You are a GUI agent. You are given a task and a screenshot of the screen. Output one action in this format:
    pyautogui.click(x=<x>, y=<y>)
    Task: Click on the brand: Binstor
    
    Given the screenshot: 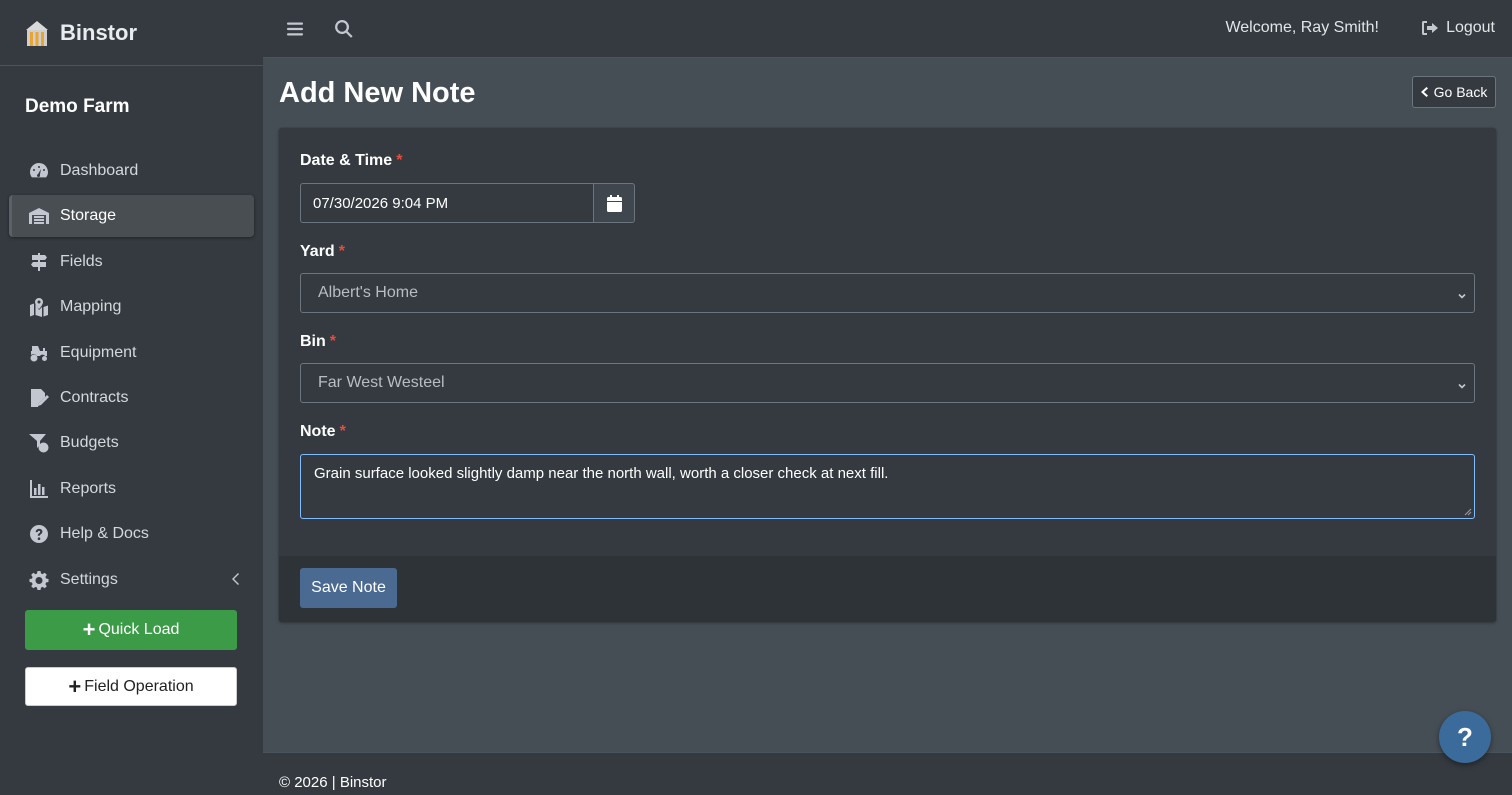 What is the action you would take?
    pyautogui.click(x=131, y=33)
    